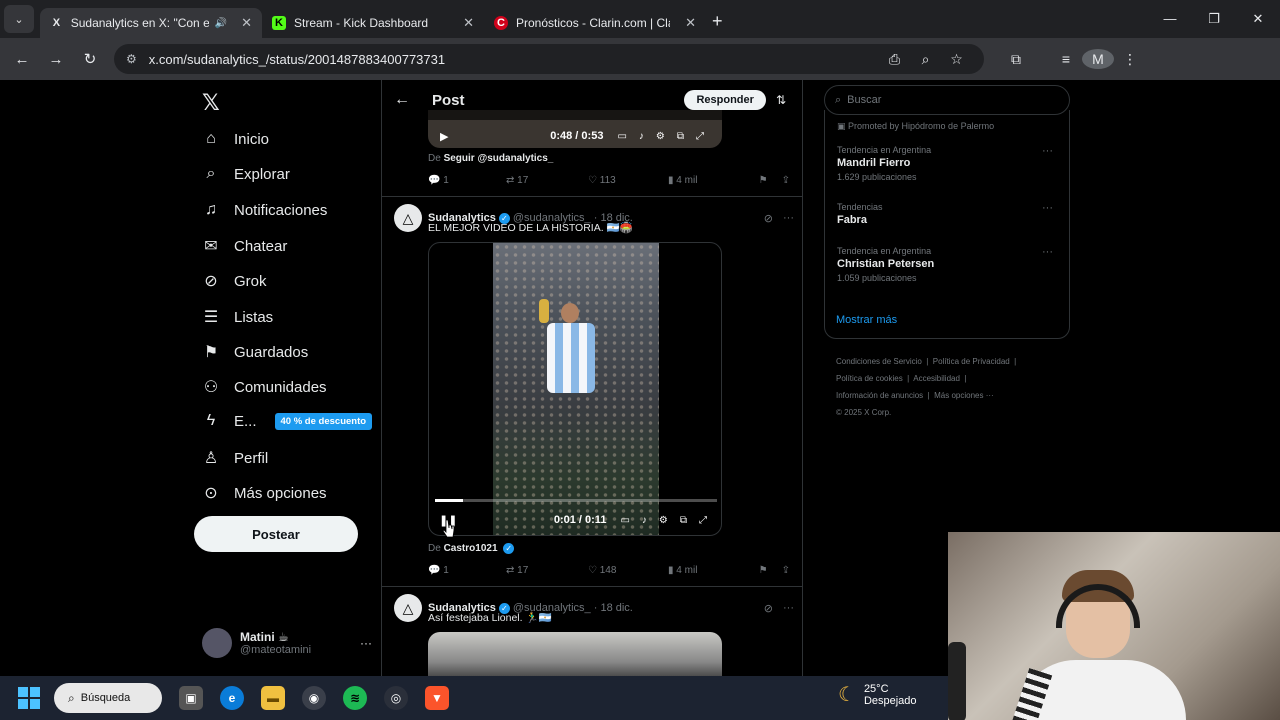 The height and width of the screenshot is (720, 1280). Describe the element at coordinates (1214, 19) in the screenshot. I see `maximize-icon: ❐` at that location.